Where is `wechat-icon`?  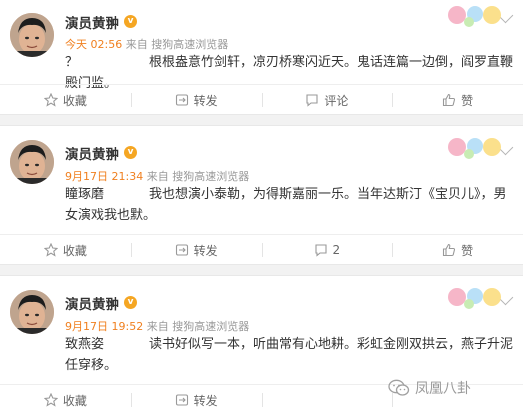 wechat-icon is located at coordinates (399, 387).